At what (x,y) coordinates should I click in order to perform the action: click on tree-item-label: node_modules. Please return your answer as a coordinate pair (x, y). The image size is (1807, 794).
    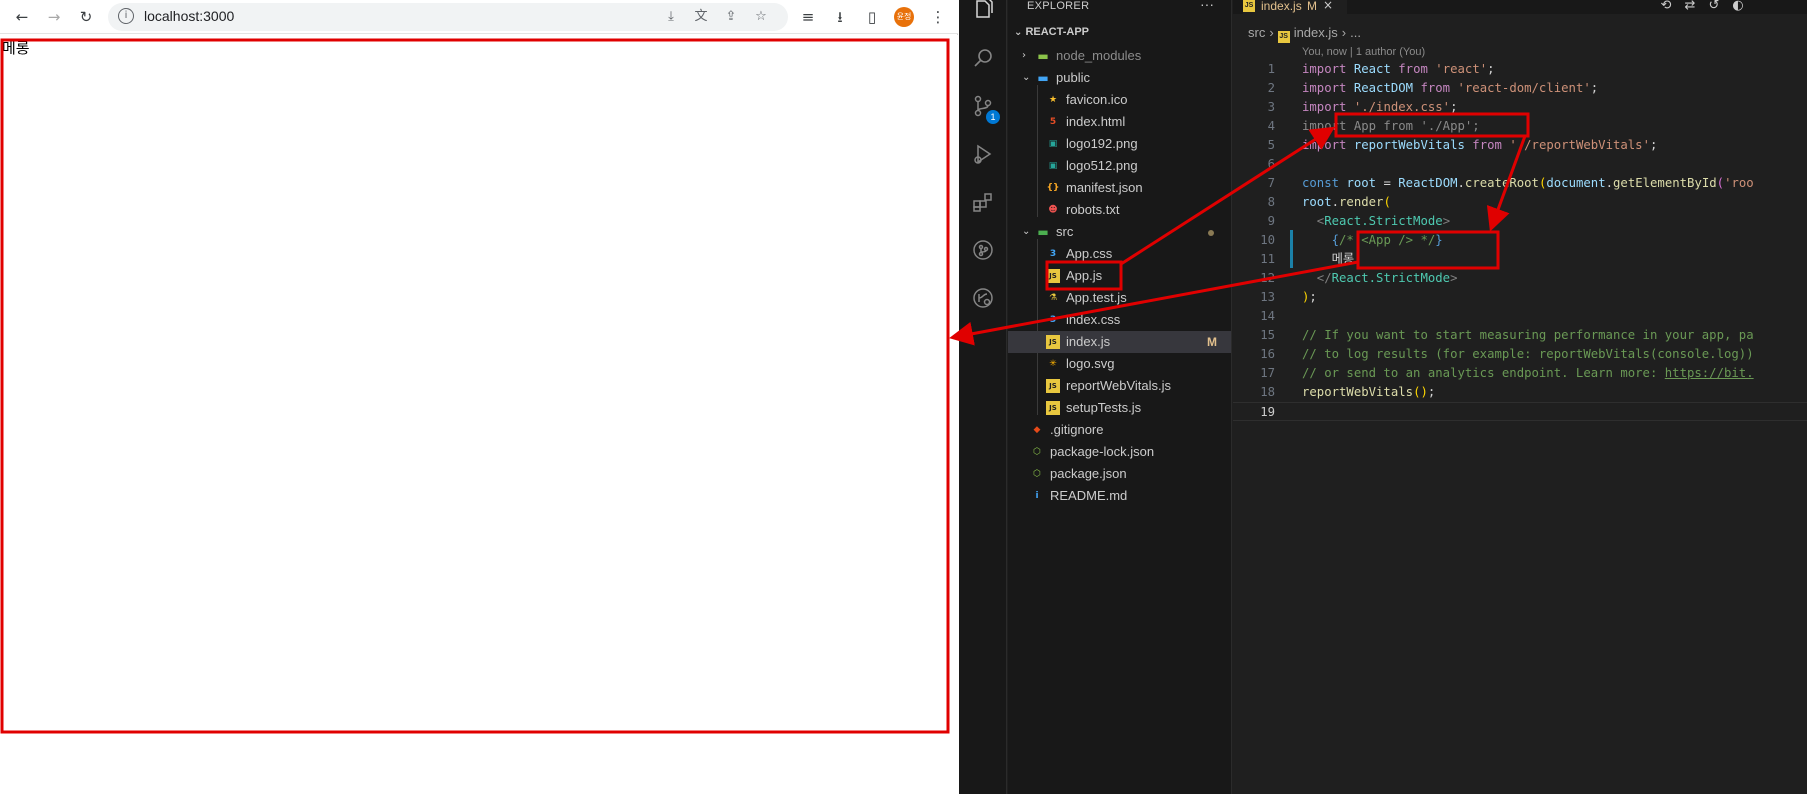
    Looking at the image, I should click on (1098, 56).